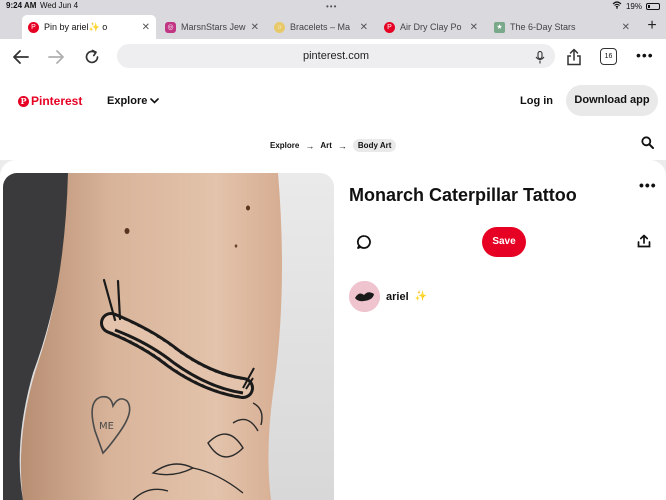  I want to click on breadcrumb-art: Art, so click(326, 145).